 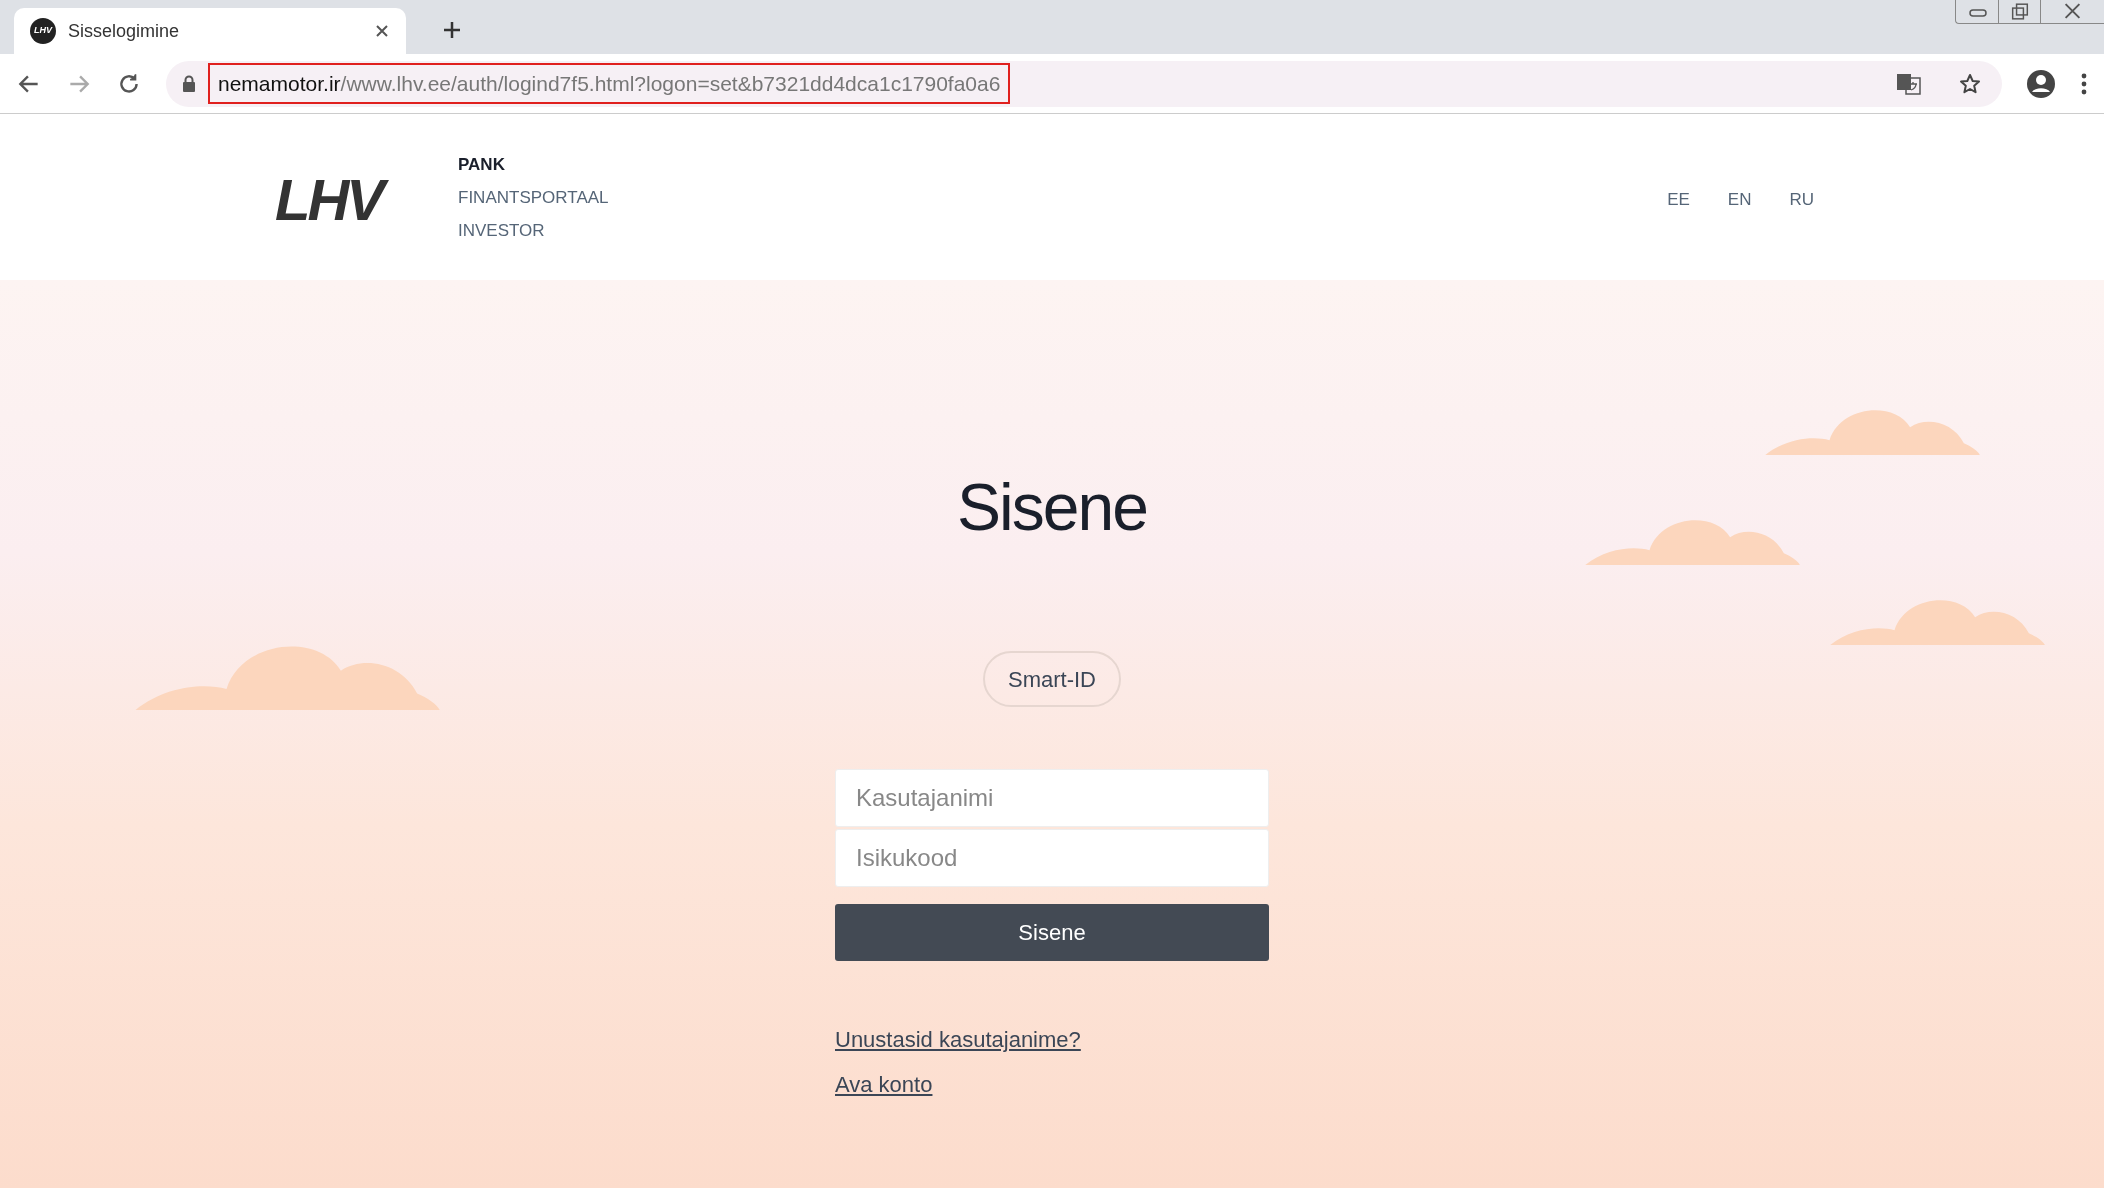 What do you see at coordinates (958, 1039) in the screenshot?
I see `text-link: Unustasid kasutajanime?` at bounding box center [958, 1039].